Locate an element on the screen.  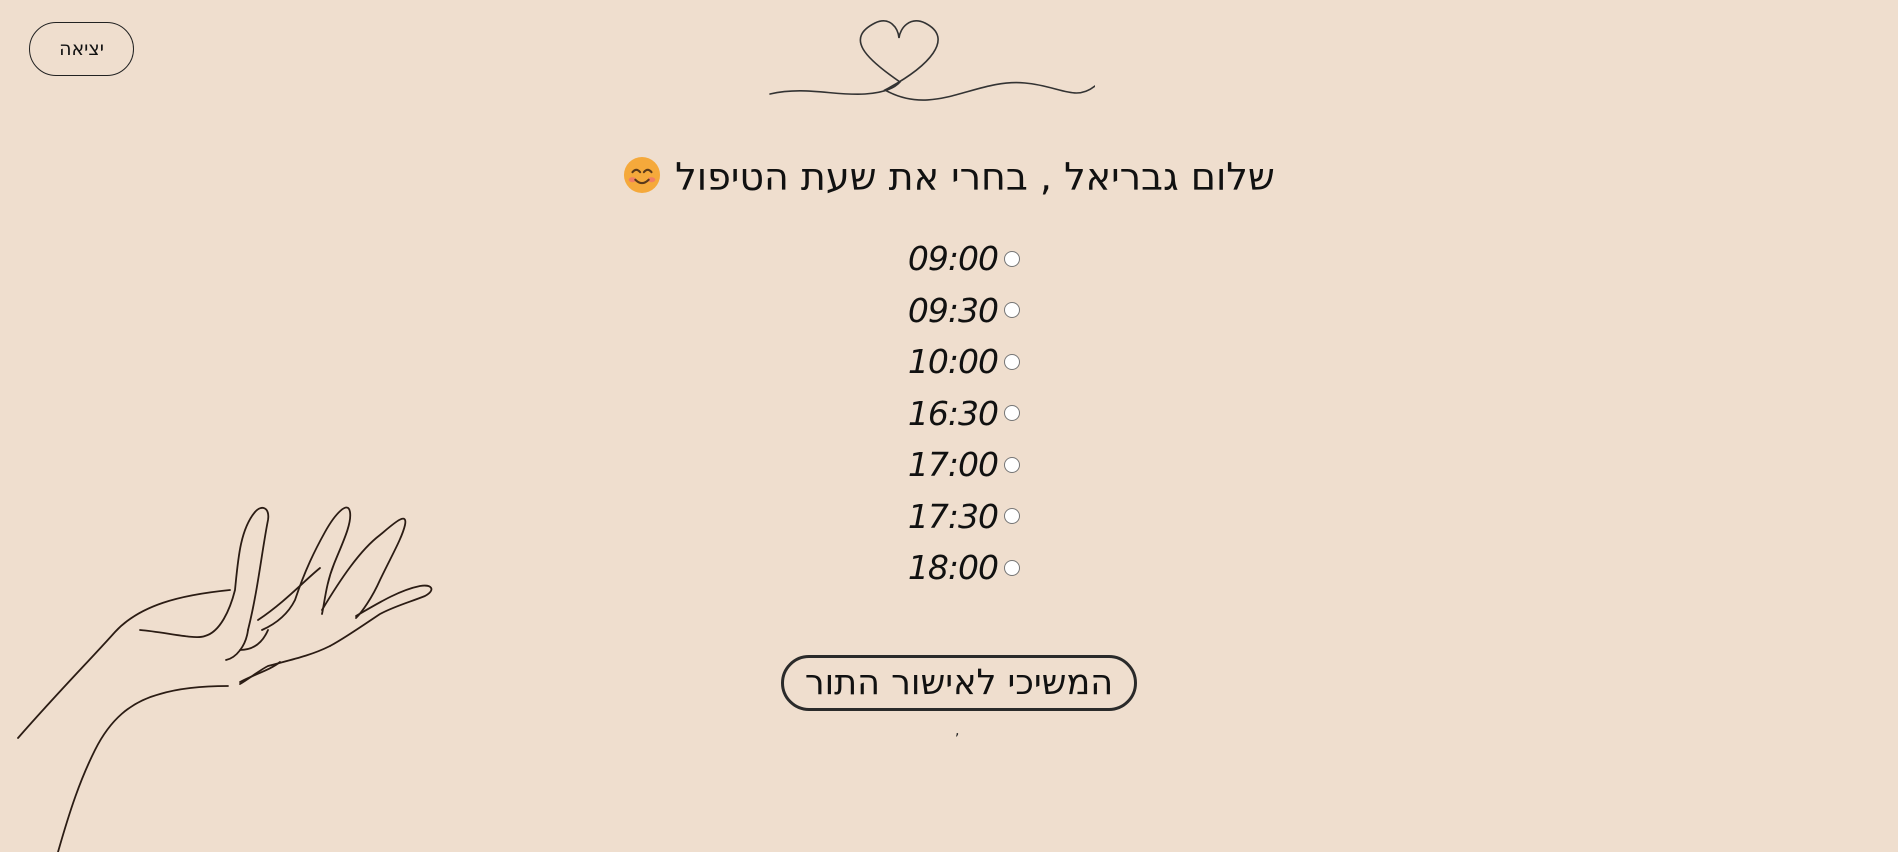
heart-line-icon is located at coordinates (932, 60).